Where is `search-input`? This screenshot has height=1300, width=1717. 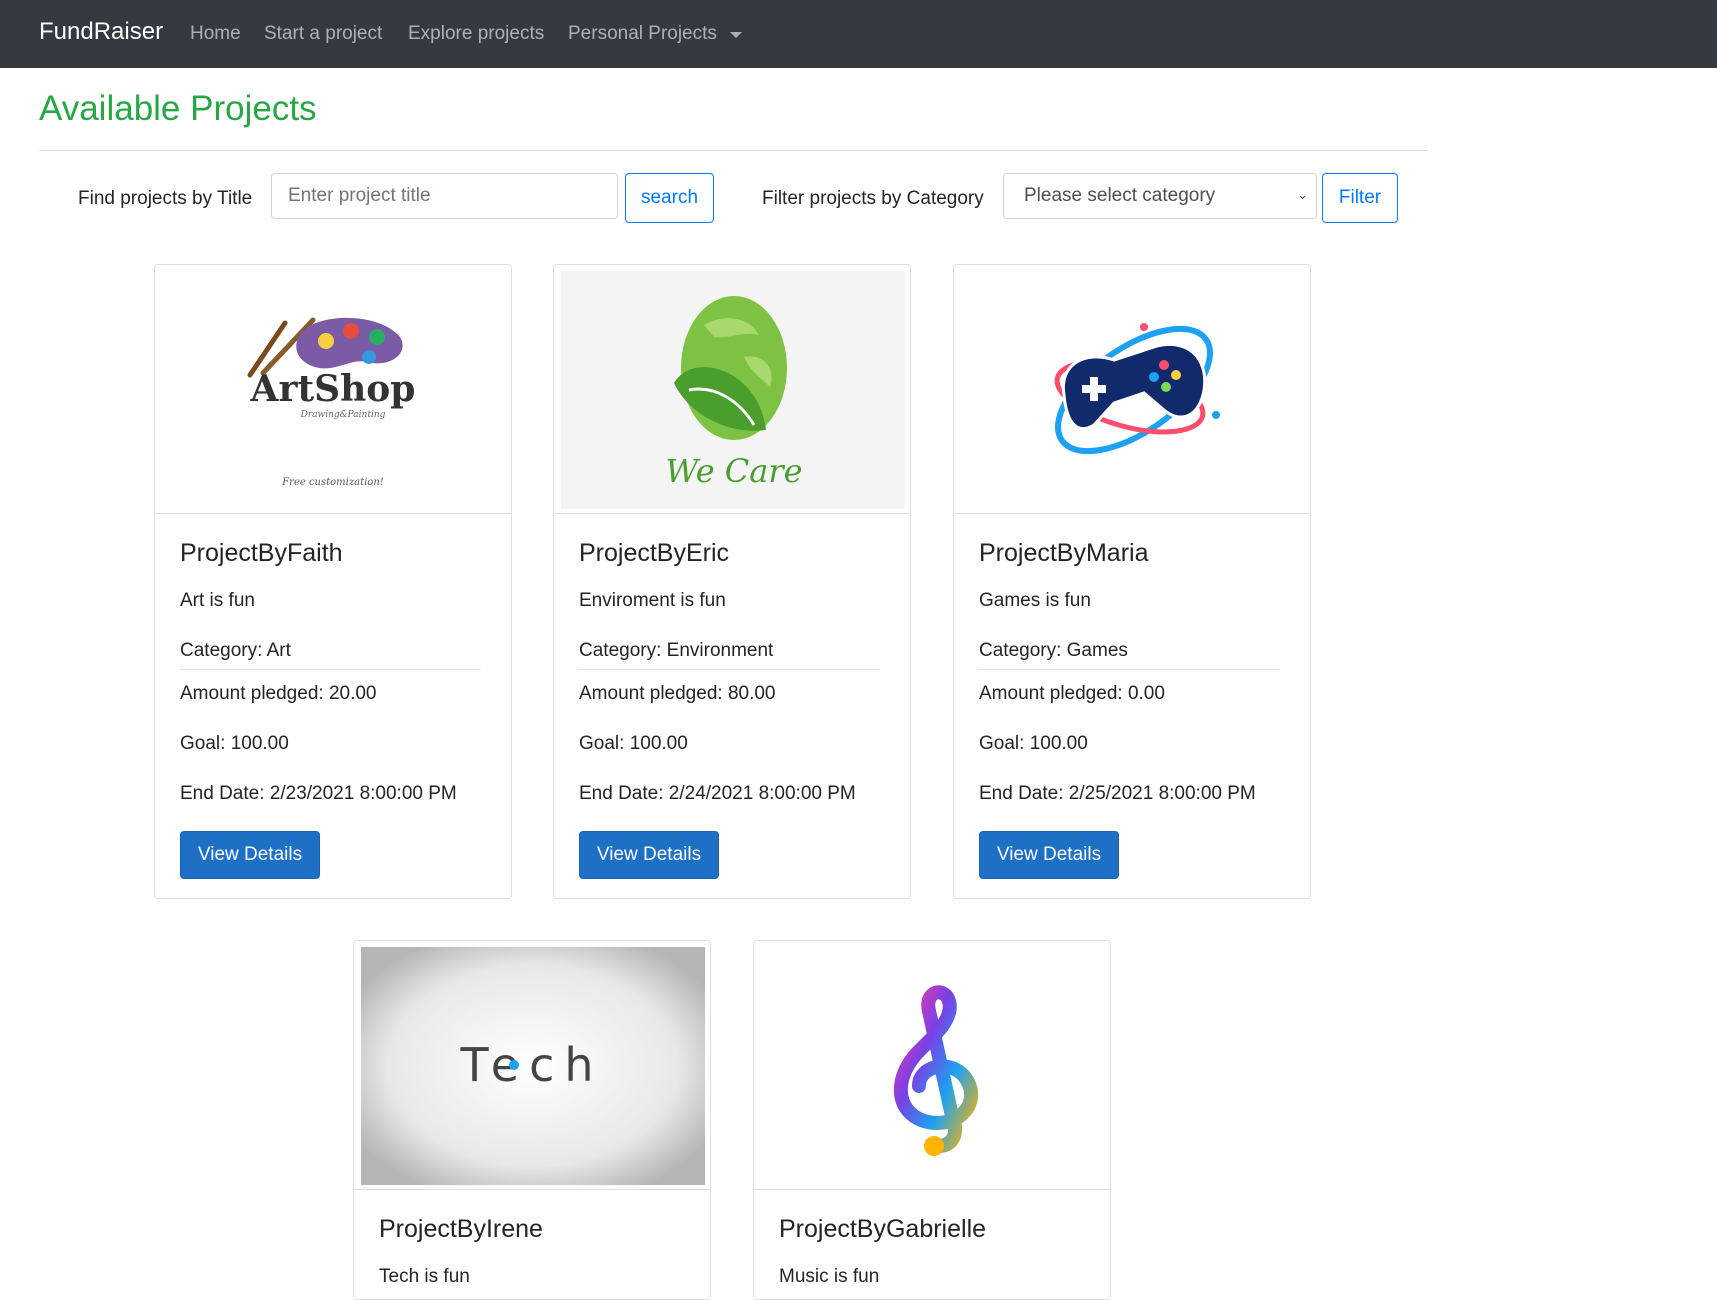
search-input is located at coordinates (444, 196).